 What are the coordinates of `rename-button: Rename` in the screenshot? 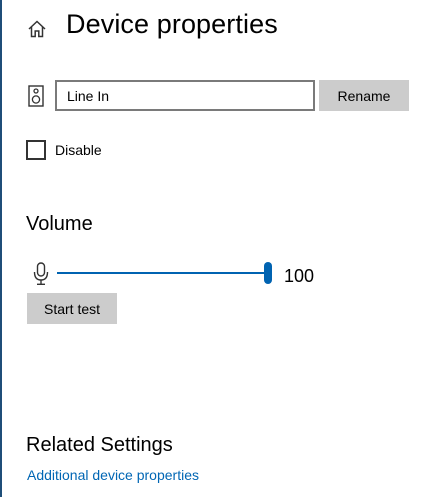 It's located at (364, 95).